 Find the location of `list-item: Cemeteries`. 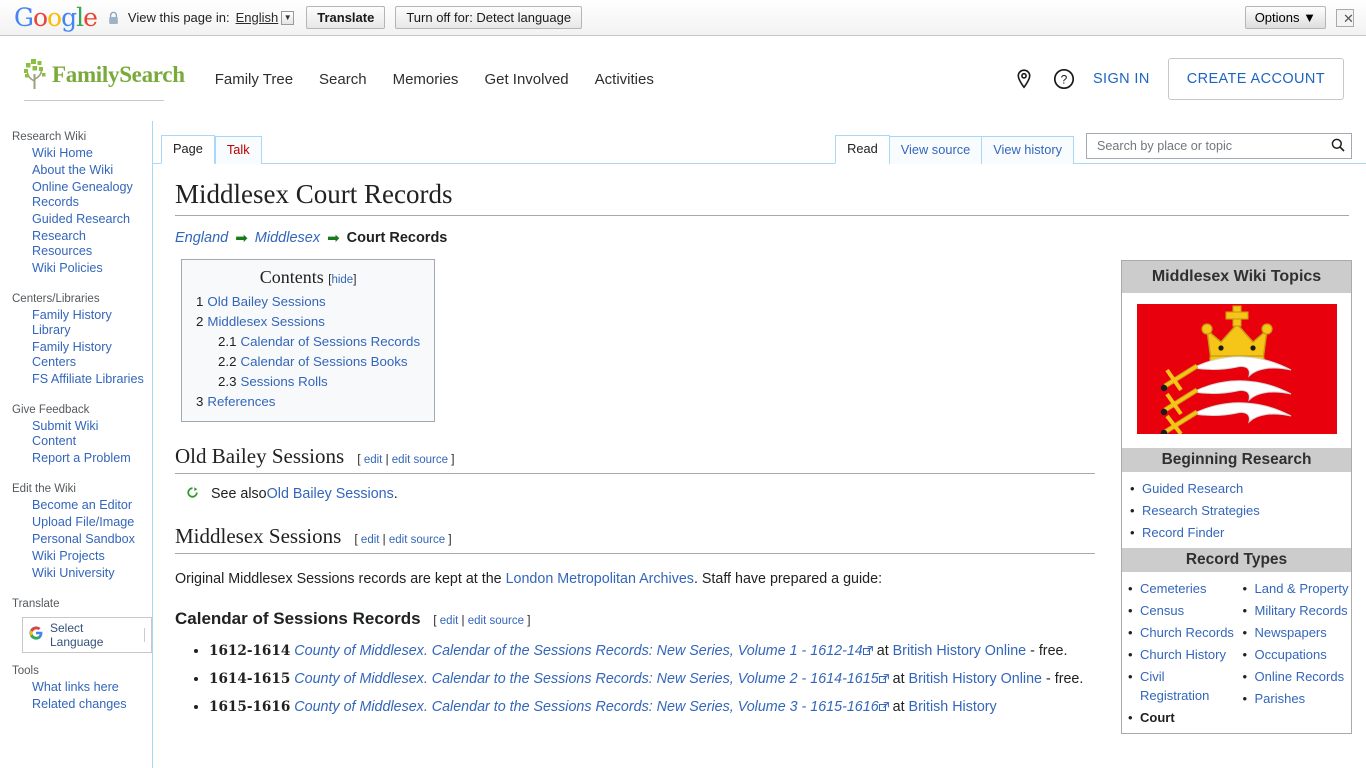

list-item: Cemeteries is located at coordinates (1179, 588).